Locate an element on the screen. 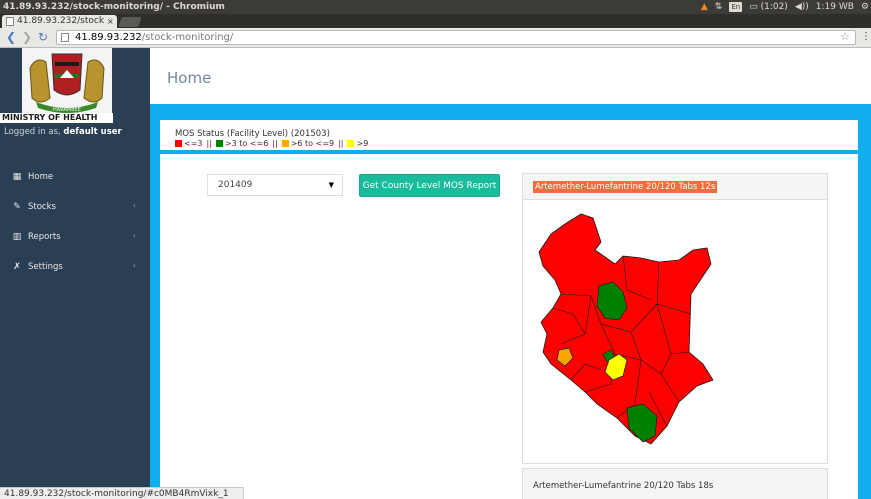 The image size is (871, 499). sidebar-item-settings: ✗ Settings ‹ is located at coordinates (75, 267).